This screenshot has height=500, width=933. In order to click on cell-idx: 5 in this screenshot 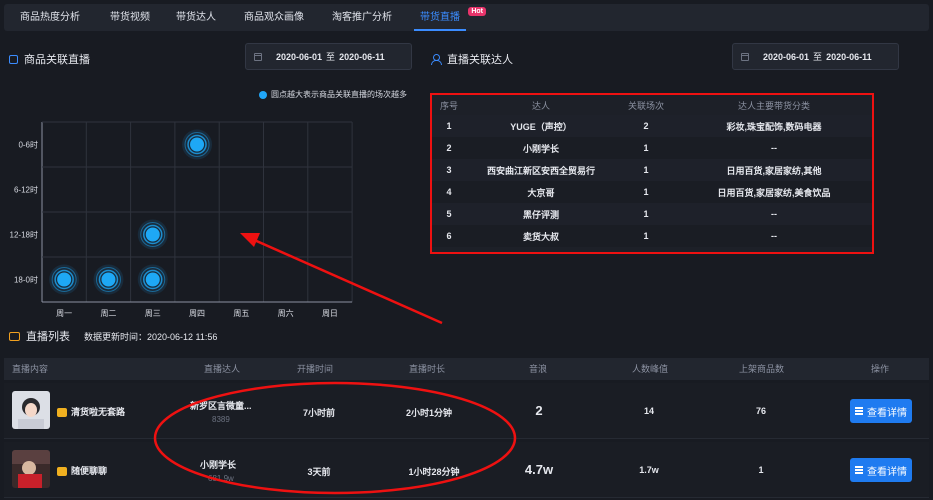, I will do `click(449, 214)`.